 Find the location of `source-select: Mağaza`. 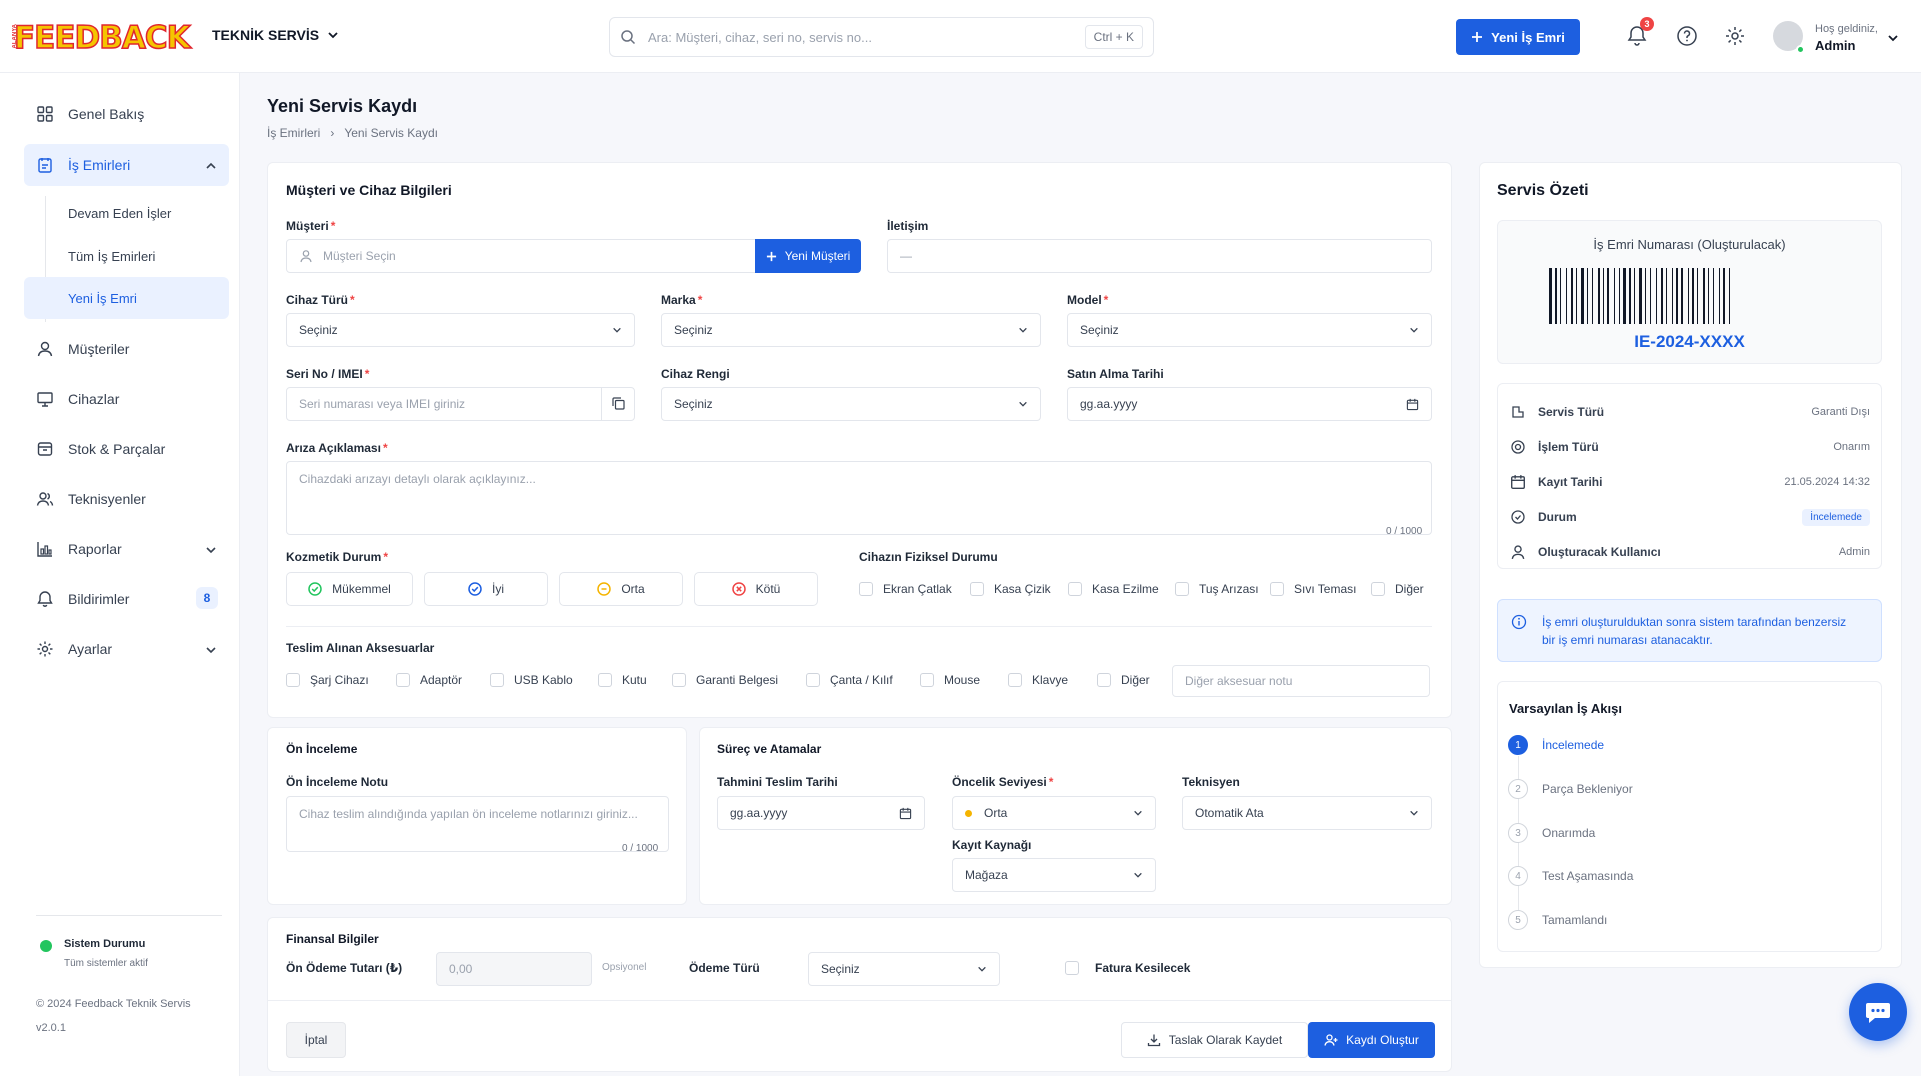

source-select: Mağaza is located at coordinates (1054, 875).